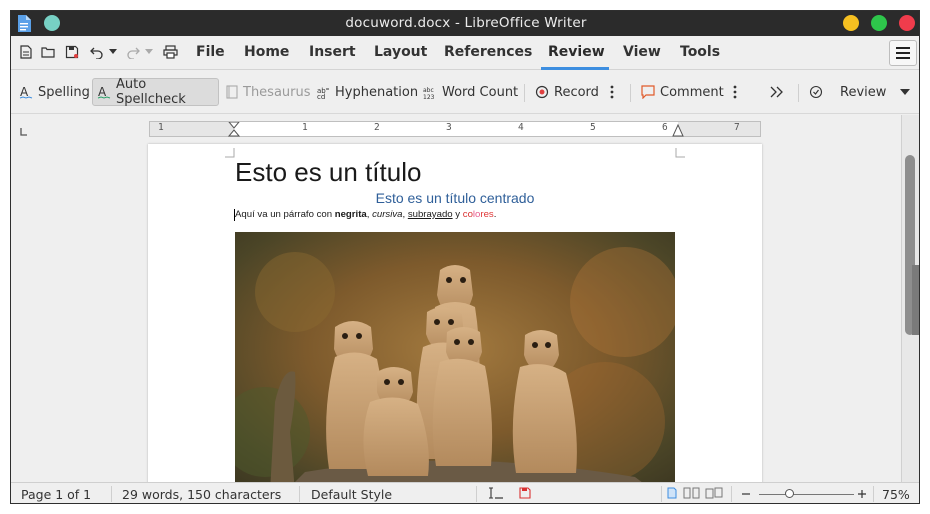 The image size is (930, 514). What do you see at coordinates (457, 214) in the screenshot?
I see `paragraph-separator: y` at bounding box center [457, 214].